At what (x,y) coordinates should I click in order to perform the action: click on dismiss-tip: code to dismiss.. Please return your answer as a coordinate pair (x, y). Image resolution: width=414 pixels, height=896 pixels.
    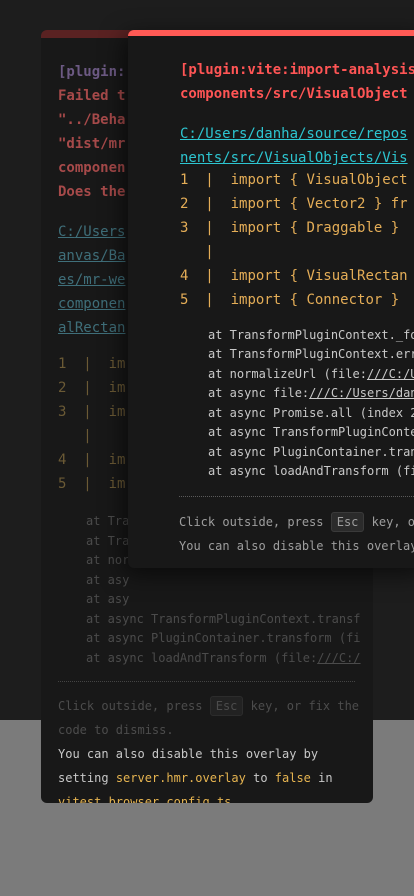
    Looking at the image, I should click on (116, 730).